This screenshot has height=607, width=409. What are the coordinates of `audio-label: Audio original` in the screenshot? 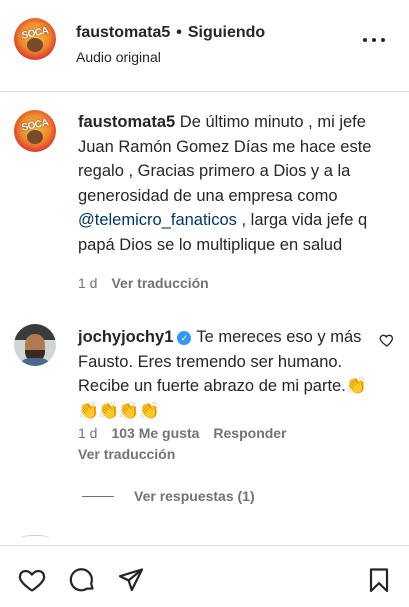 It's located at (118, 57).